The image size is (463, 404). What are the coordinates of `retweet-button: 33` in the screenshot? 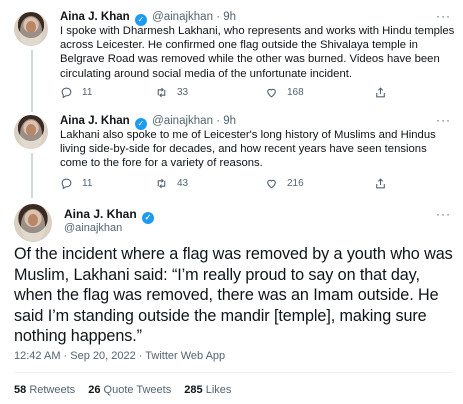 It's located at (171, 92).